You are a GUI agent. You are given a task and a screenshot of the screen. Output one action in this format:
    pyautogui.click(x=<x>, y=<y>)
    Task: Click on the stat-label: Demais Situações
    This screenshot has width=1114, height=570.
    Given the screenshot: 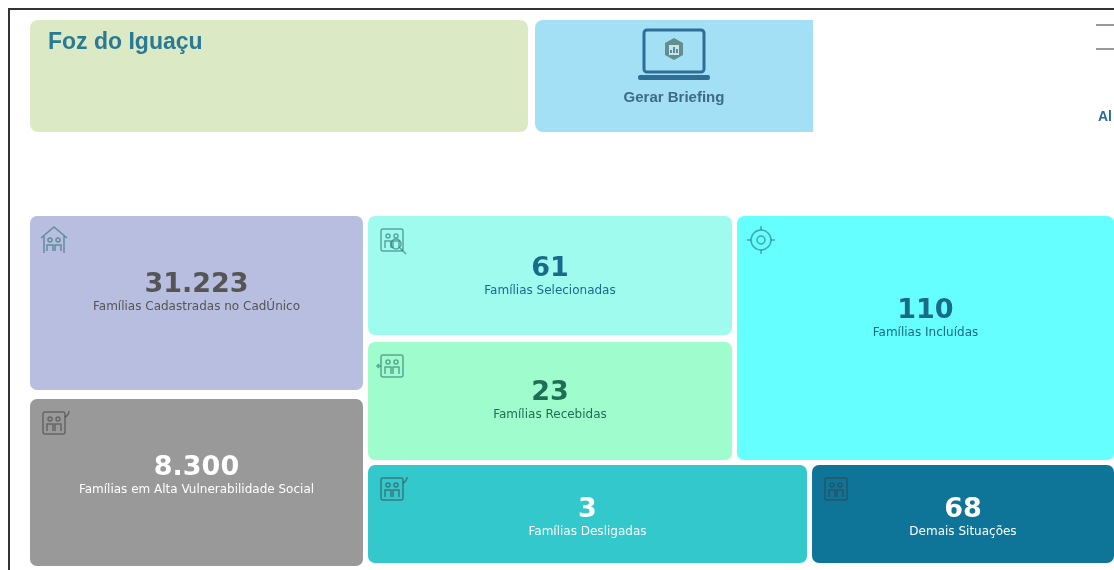 What is the action you would take?
    pyautogui.click(x=963, y=531)
    